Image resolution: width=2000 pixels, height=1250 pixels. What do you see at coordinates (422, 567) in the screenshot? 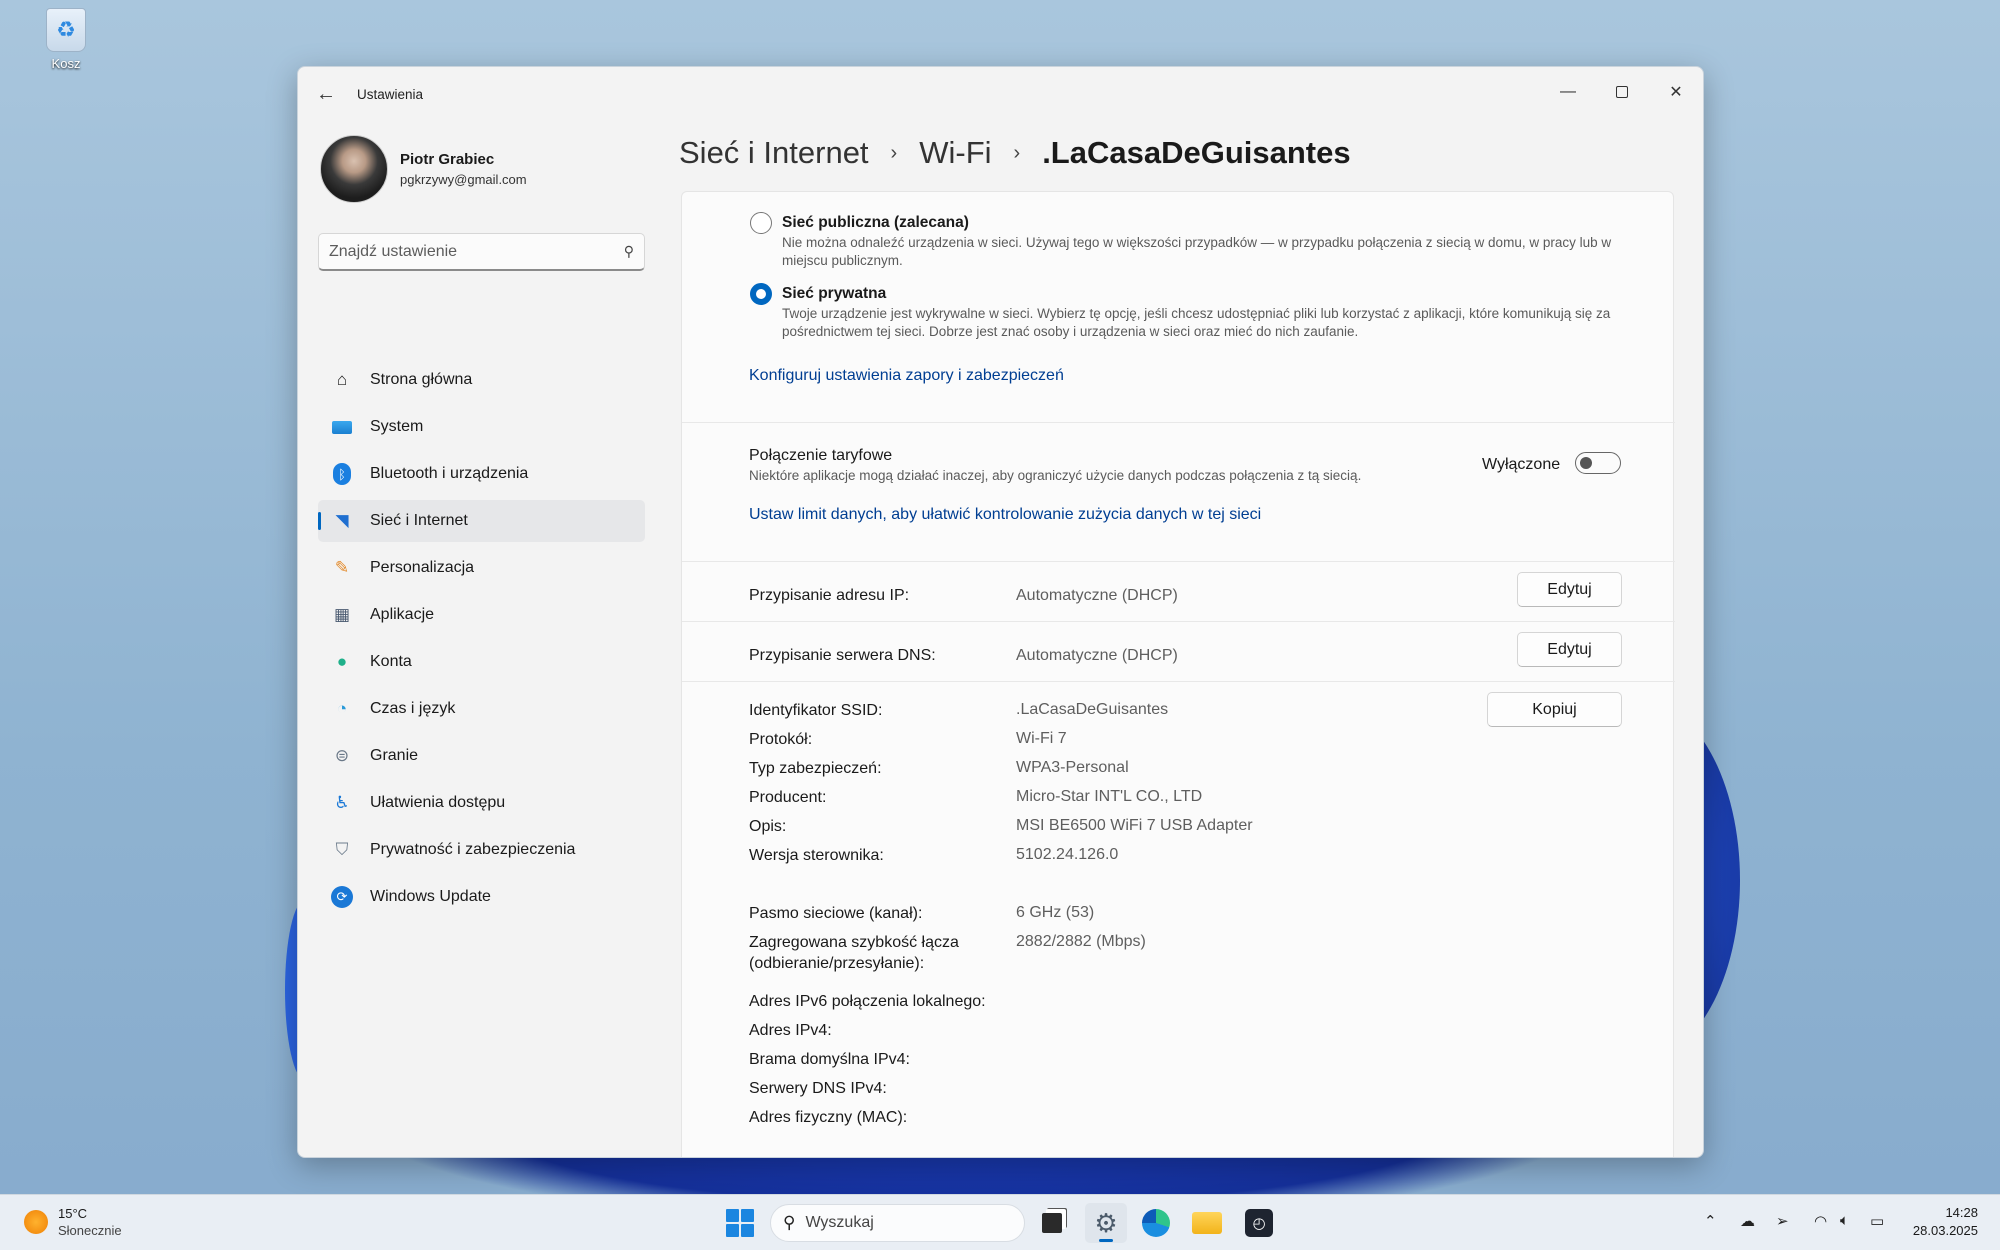
I see `sidebar-item-label: Personalizacja` at bounding box center [422, 567].